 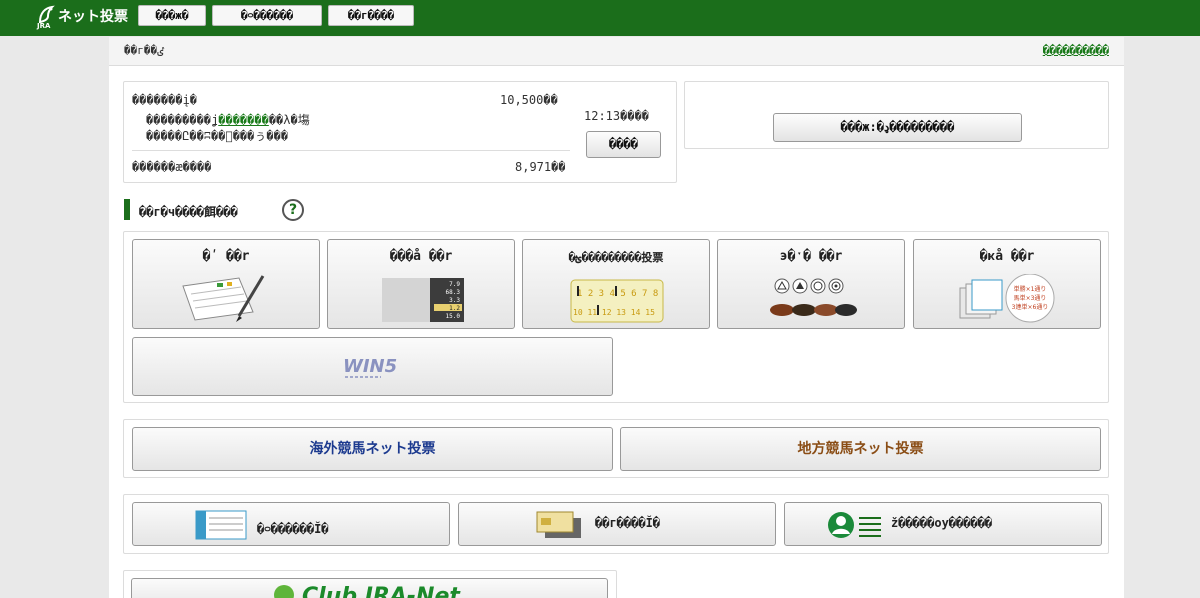 What do you see at coordinates (628, 523) in the screenshot?
I see `link-button-label: ��г����Ĭ�` at bounding box center [628, 523].